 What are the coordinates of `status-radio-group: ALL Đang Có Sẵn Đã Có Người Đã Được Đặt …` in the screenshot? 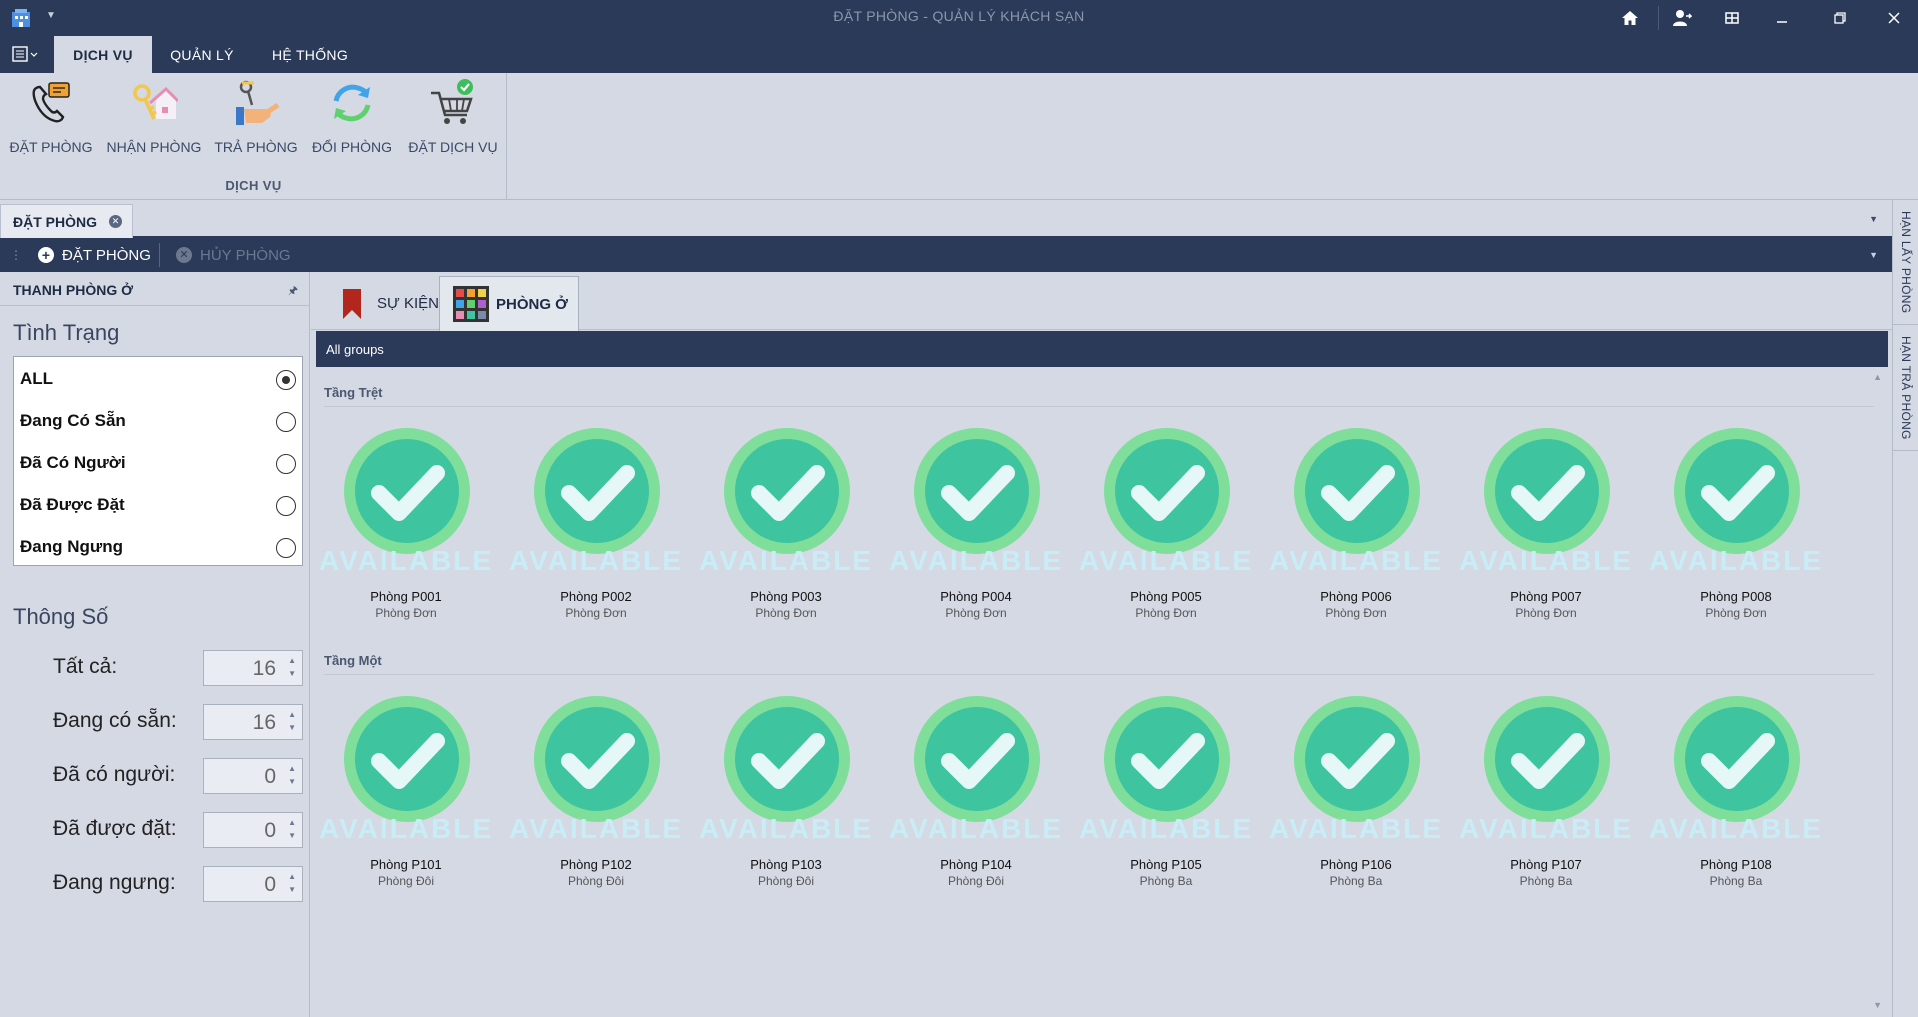 It's located at (158, 461).